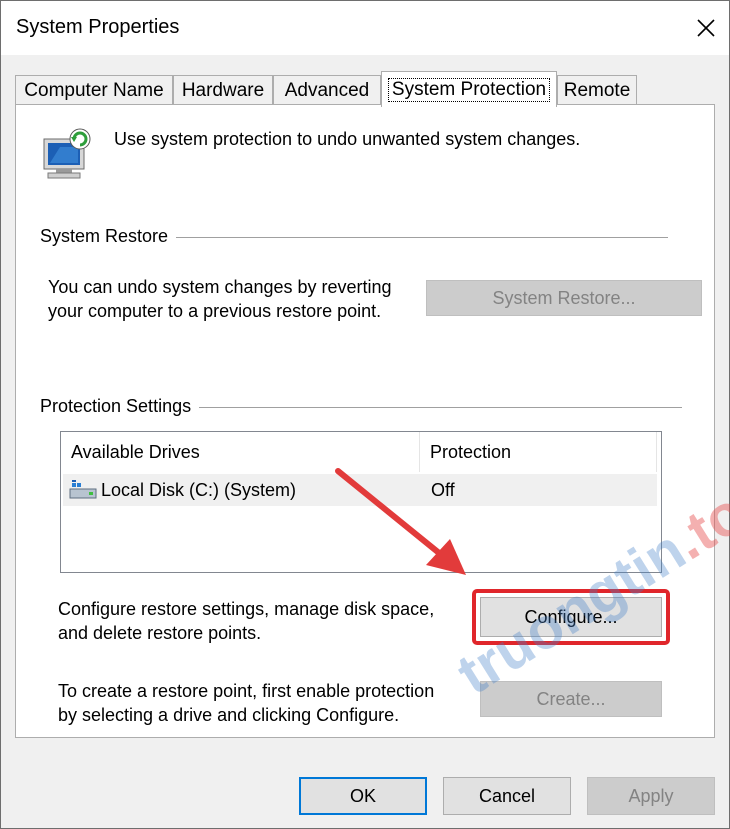 Image resolution: width=730 pixels, height=829 pixels. Describe the element at coordinates (400, 521) in the screenshot. I see `red-arrow-annotation` at that location.